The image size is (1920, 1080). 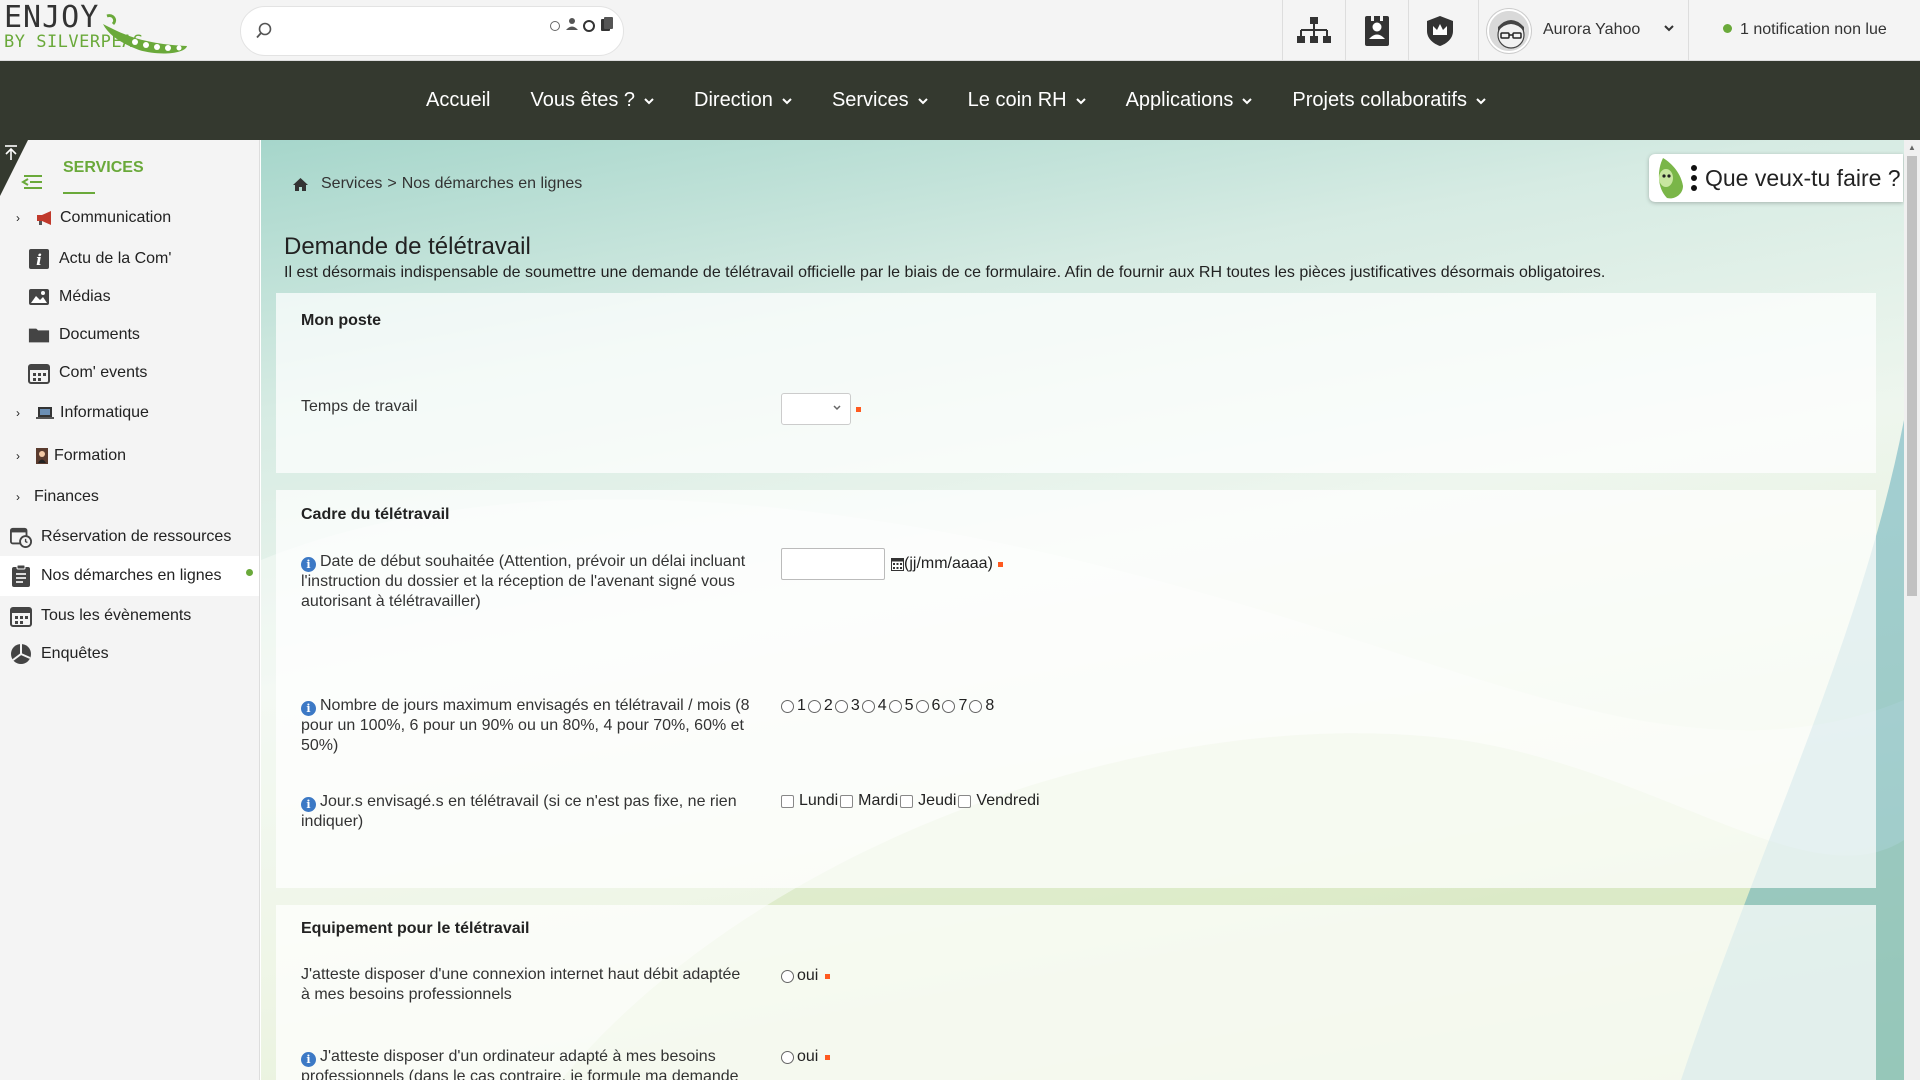 What do you see at coordinates (1591, 30) in the screenshot?
I see `user-name: Aurora Yahoo` at bounding box center [1591, 30].